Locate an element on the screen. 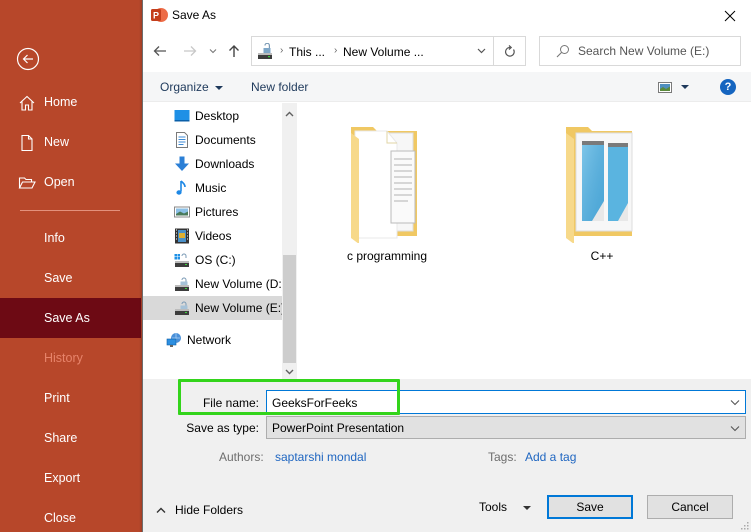 This screenshot has width=751, height=532. downloads-icon is located at coordinates (182, 163).